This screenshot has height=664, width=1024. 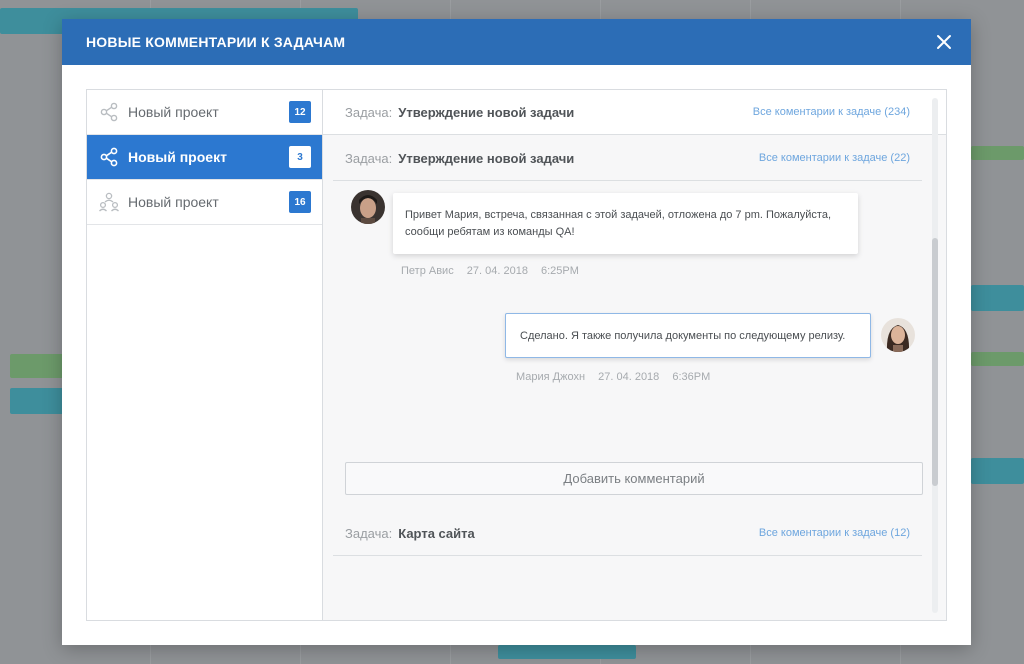 I want to click on comment-author: Петр Авис, so click(x=427, y=271).